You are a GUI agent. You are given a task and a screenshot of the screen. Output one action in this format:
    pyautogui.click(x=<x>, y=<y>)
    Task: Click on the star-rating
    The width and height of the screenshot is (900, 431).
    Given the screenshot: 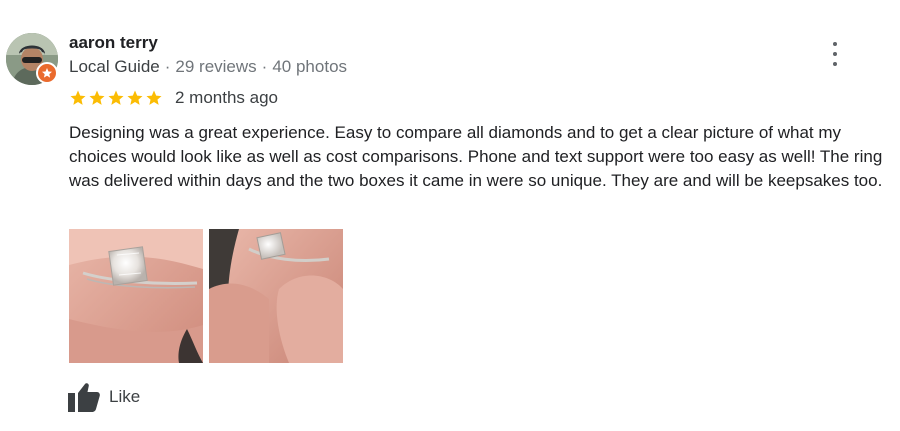 What is the action you would take?
    pyautogui.click(x=116, y=98)
    